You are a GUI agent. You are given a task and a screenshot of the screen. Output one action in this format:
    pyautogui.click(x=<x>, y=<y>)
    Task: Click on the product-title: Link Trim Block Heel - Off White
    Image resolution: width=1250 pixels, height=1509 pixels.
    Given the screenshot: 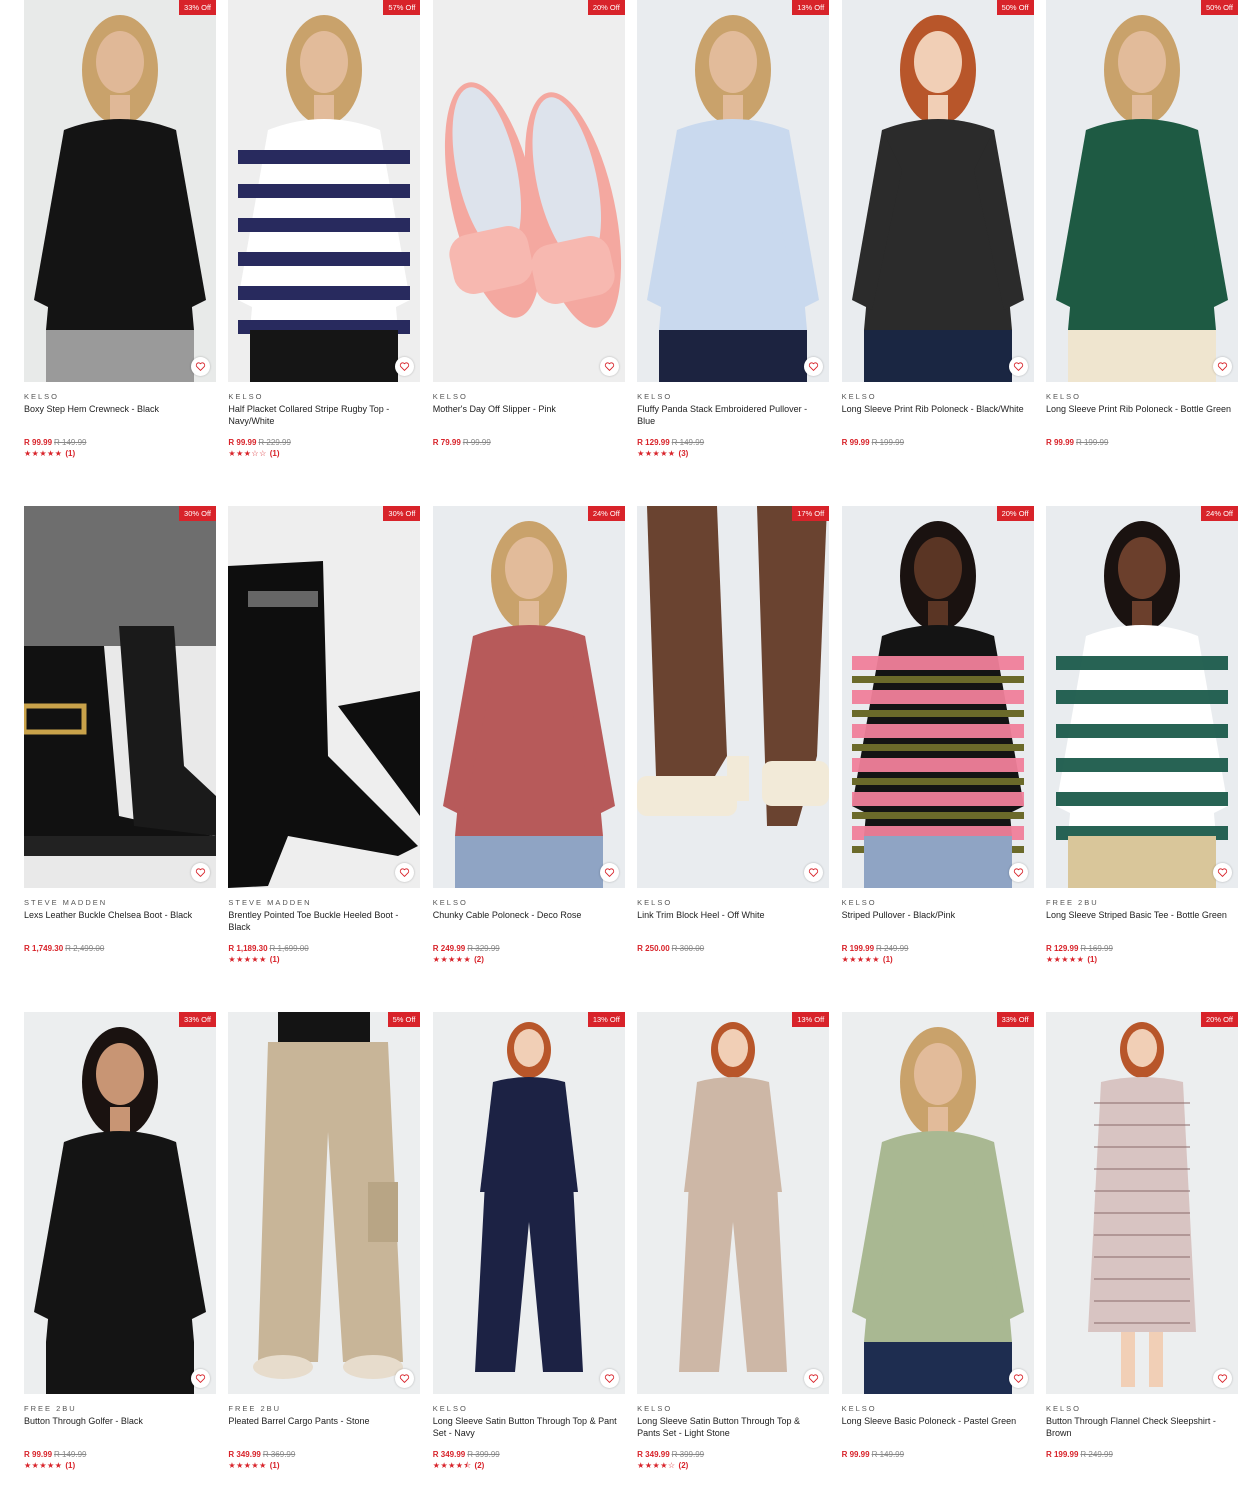 What is the action you would take?
    pyautogui.click(x=733, y=927)
    